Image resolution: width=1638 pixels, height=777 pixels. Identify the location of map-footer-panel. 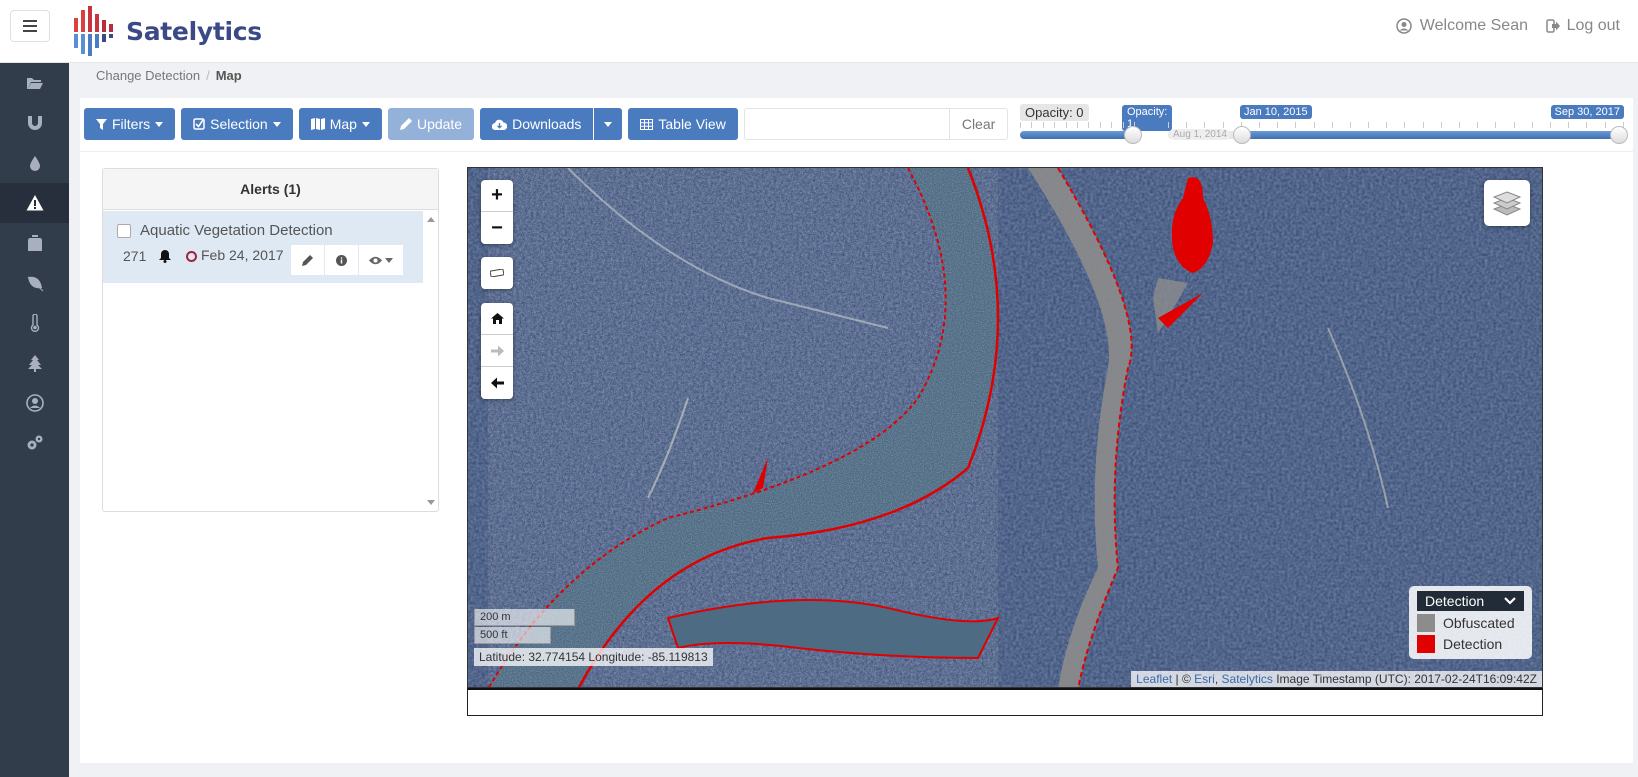
(1005, 702).